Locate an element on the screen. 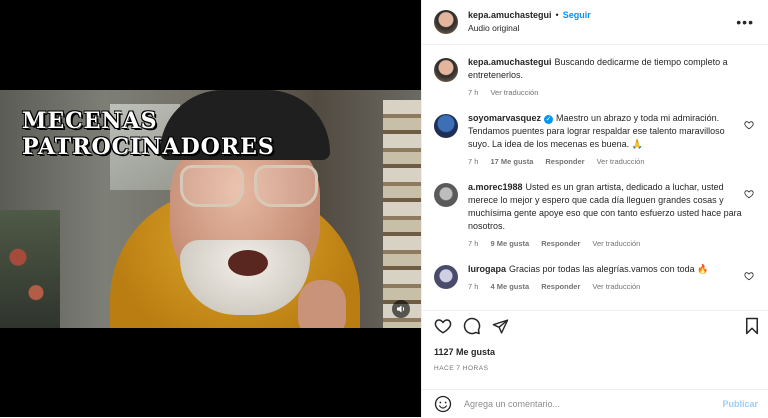 The height and width of the screenshot is (418, 768). verified-badge-icon: ✓ is located at coordinates (549, 119).